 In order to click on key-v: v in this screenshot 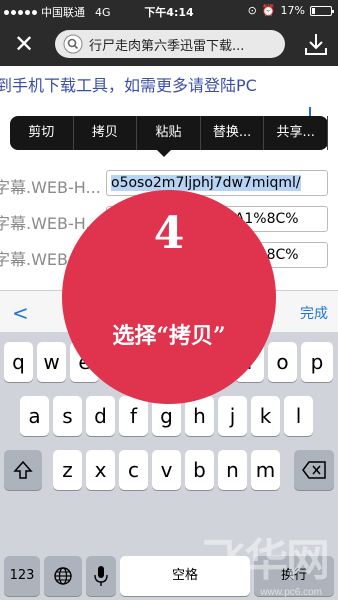, I will do `click(166, 470)`.